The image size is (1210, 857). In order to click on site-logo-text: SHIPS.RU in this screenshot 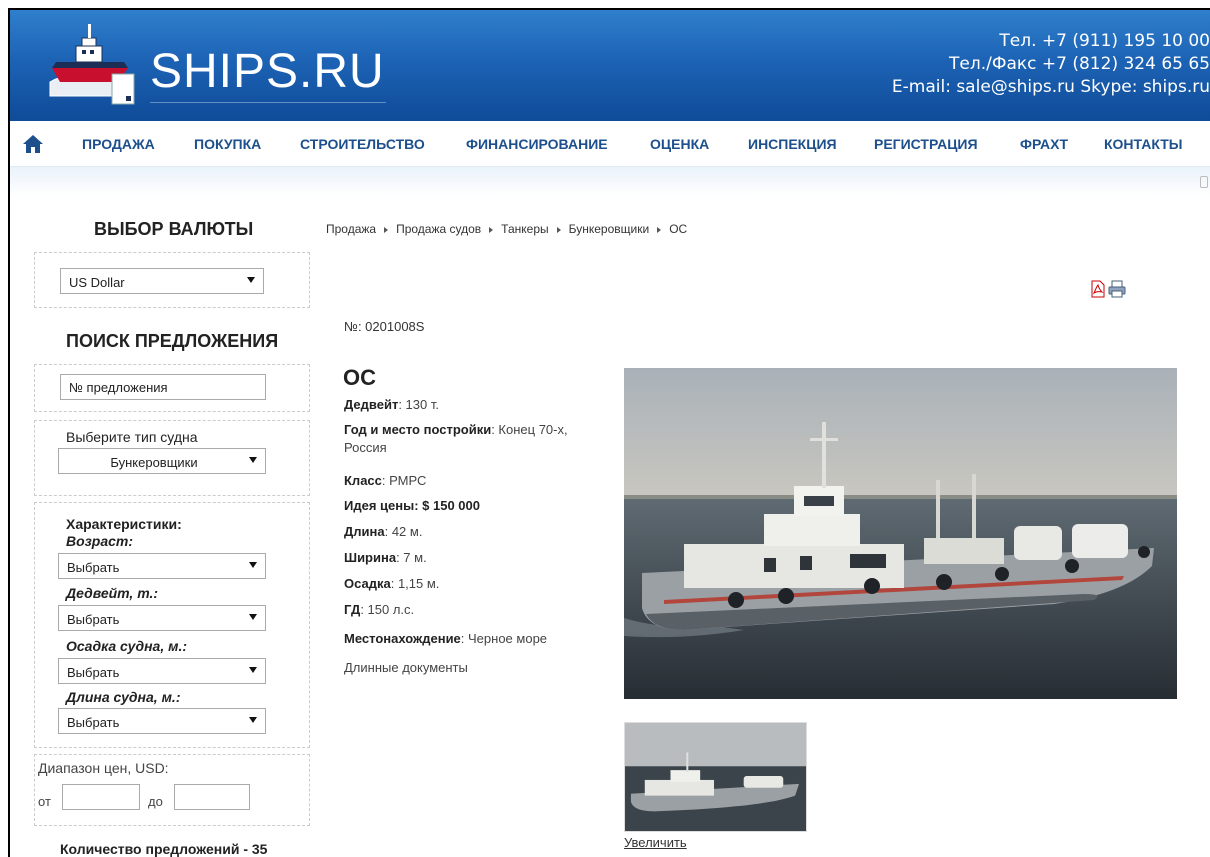, I will do `click(267, 71)`.